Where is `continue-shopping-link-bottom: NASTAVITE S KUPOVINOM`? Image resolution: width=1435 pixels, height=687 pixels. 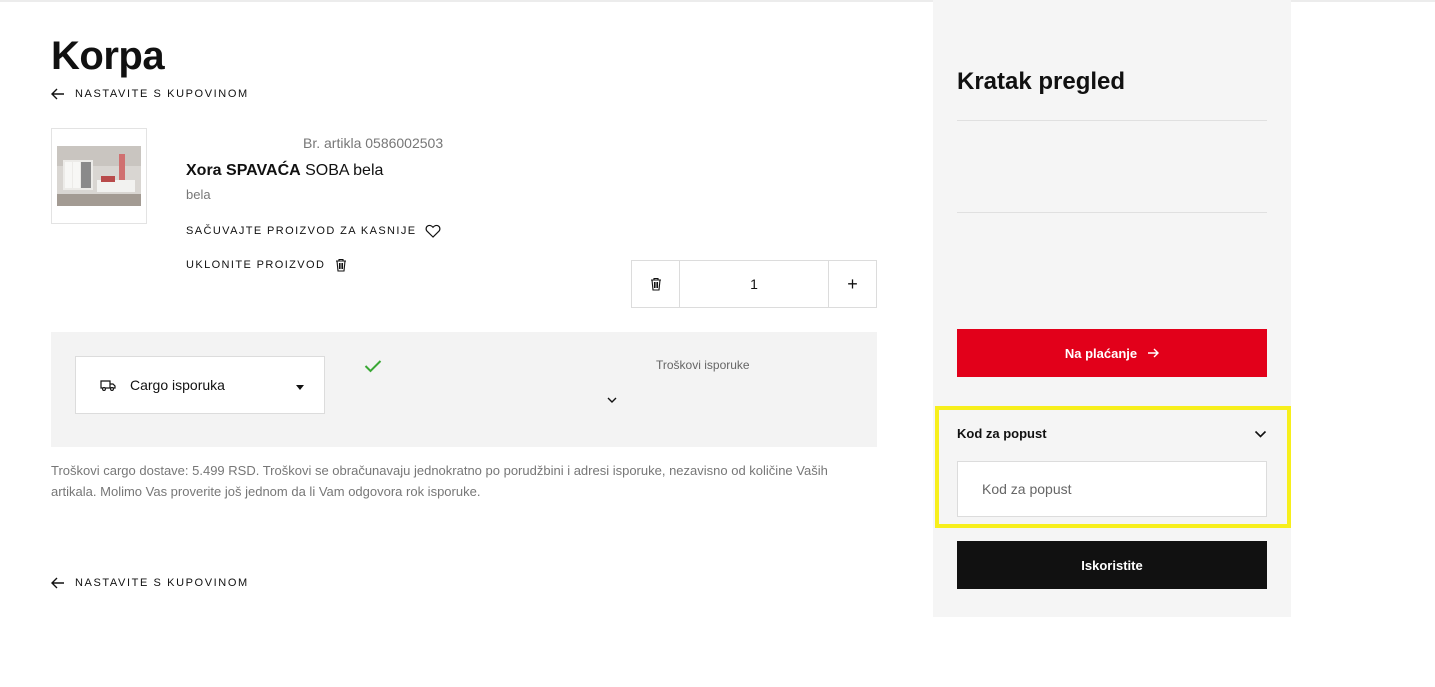
continue-shopping-link-bottom: NASTAVITE S KUPOVINOM is located at coordinates (150, 583).